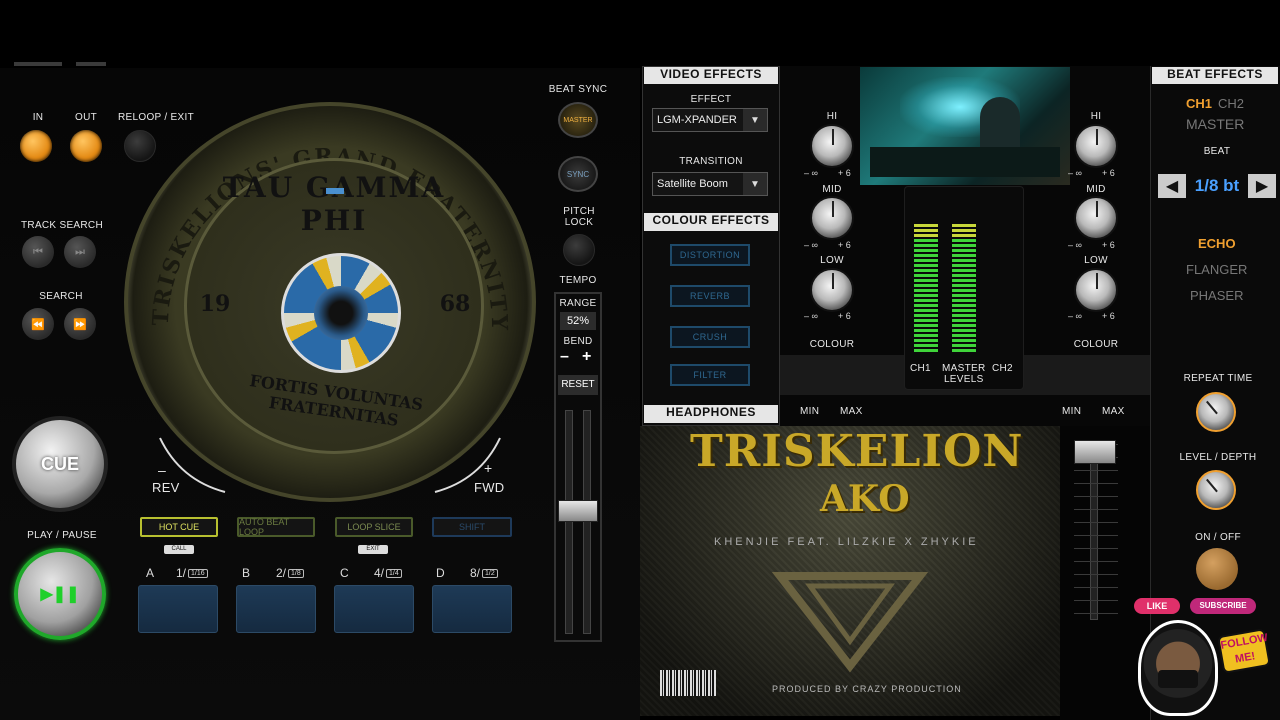  What do you see at coordinates (832, 260) in the screenshot?
I see `ch1-low-label: LOW` at bounding box center [832, 260].